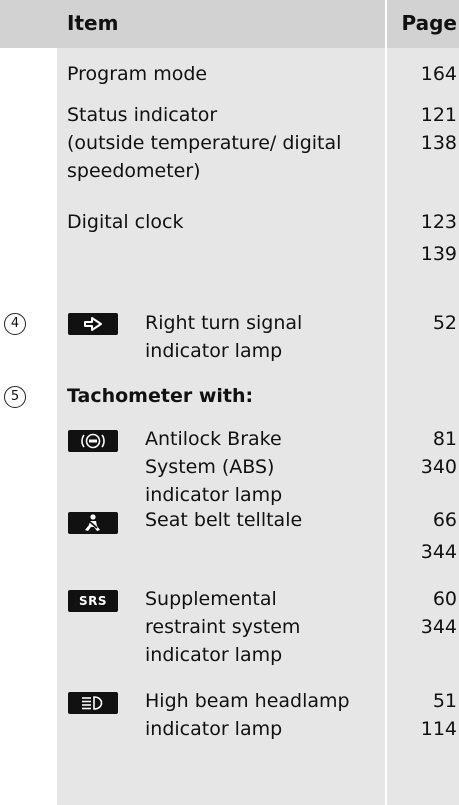 This screenshot has height=805, width=459. I want to click on row-program-mode: Program mode, so click(137, 74).